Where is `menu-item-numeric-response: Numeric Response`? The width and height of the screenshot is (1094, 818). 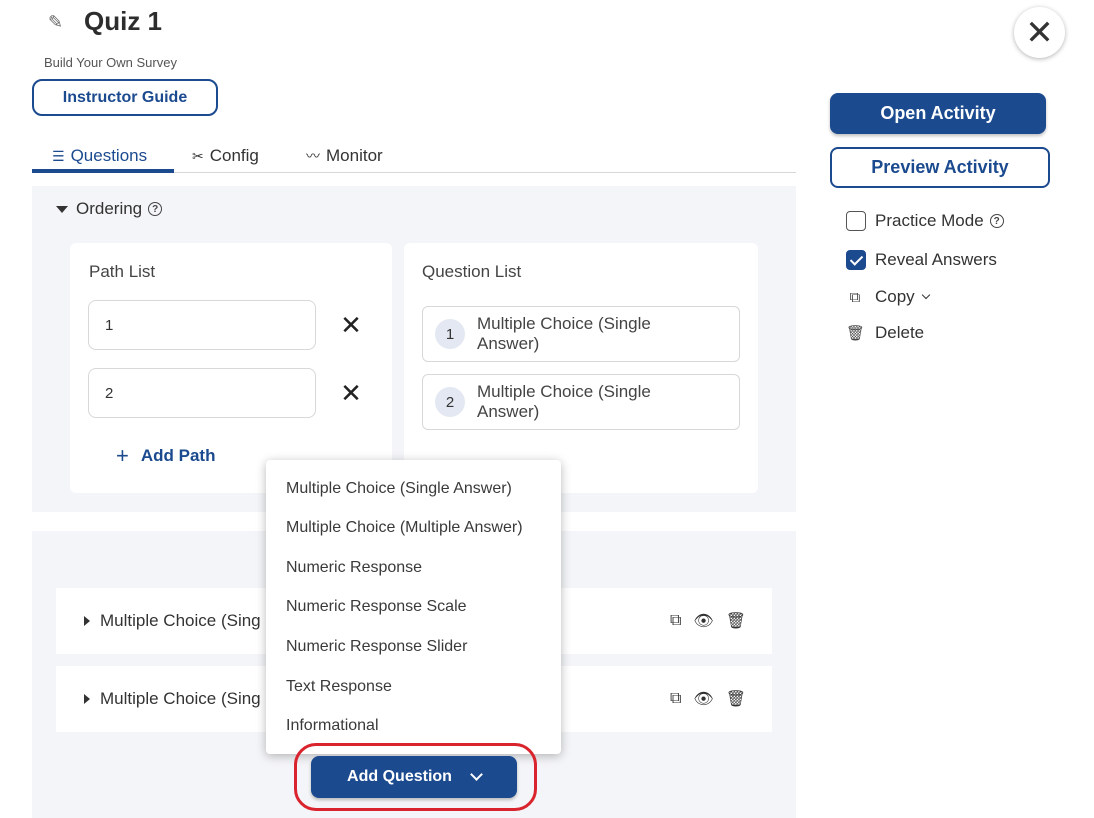 menu-item-numeric-response: Numeric Response is located at coordinates (354, 568).